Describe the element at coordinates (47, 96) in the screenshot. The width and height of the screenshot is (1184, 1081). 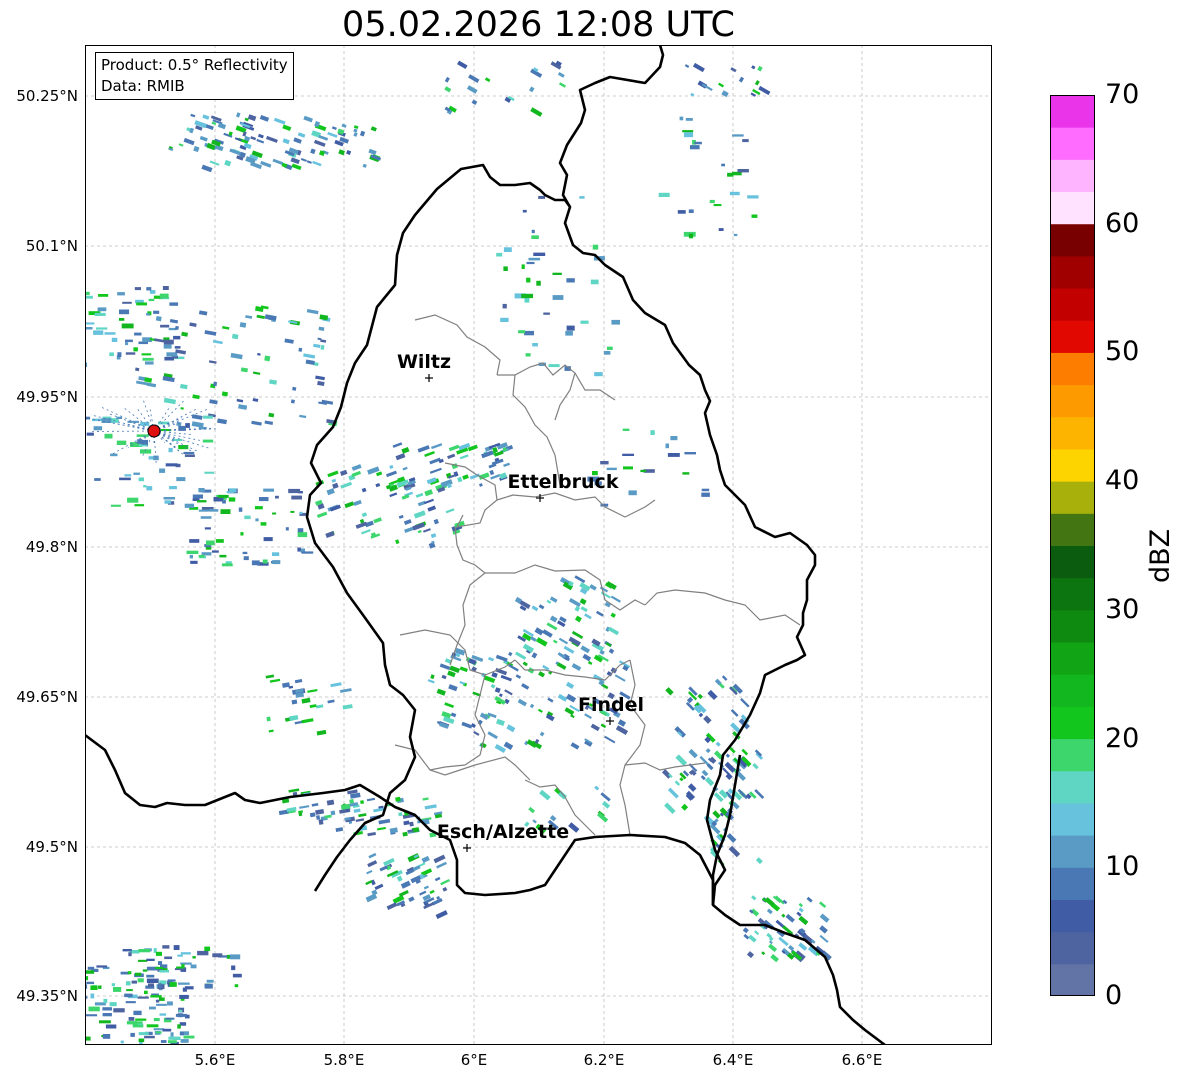
I see `lat-tick-label: 50.25°N` at that location.